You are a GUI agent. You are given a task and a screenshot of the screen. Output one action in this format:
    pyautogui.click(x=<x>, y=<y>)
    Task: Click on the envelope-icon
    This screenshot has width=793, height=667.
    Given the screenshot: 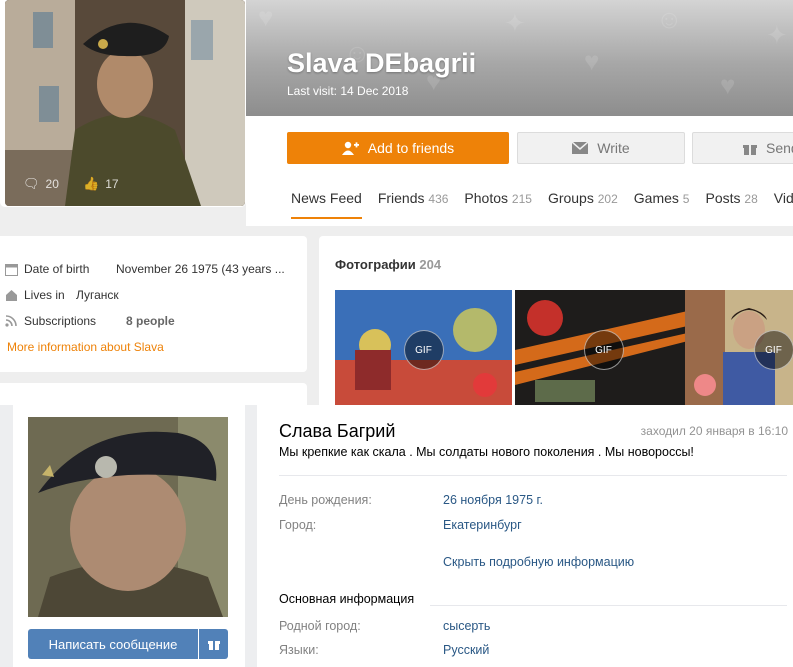 What is the action you would take?
    pyautogui.click(x=580, y=148)
    